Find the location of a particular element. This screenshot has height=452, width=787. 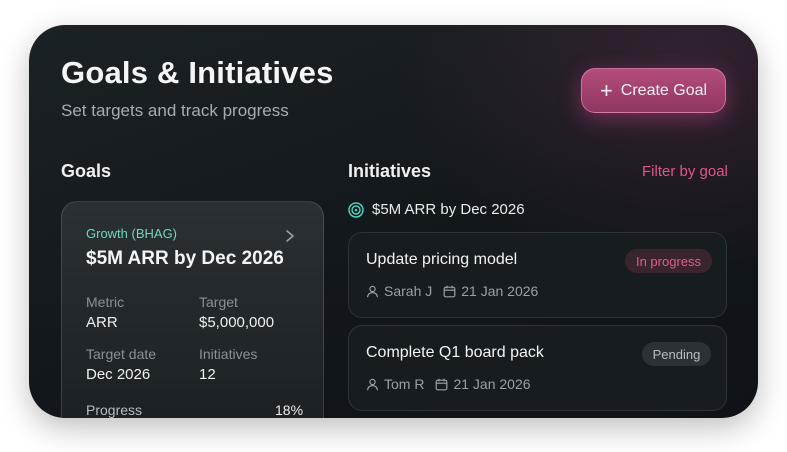

initiative-owner: Tom R is located at coordinates (404, 384).